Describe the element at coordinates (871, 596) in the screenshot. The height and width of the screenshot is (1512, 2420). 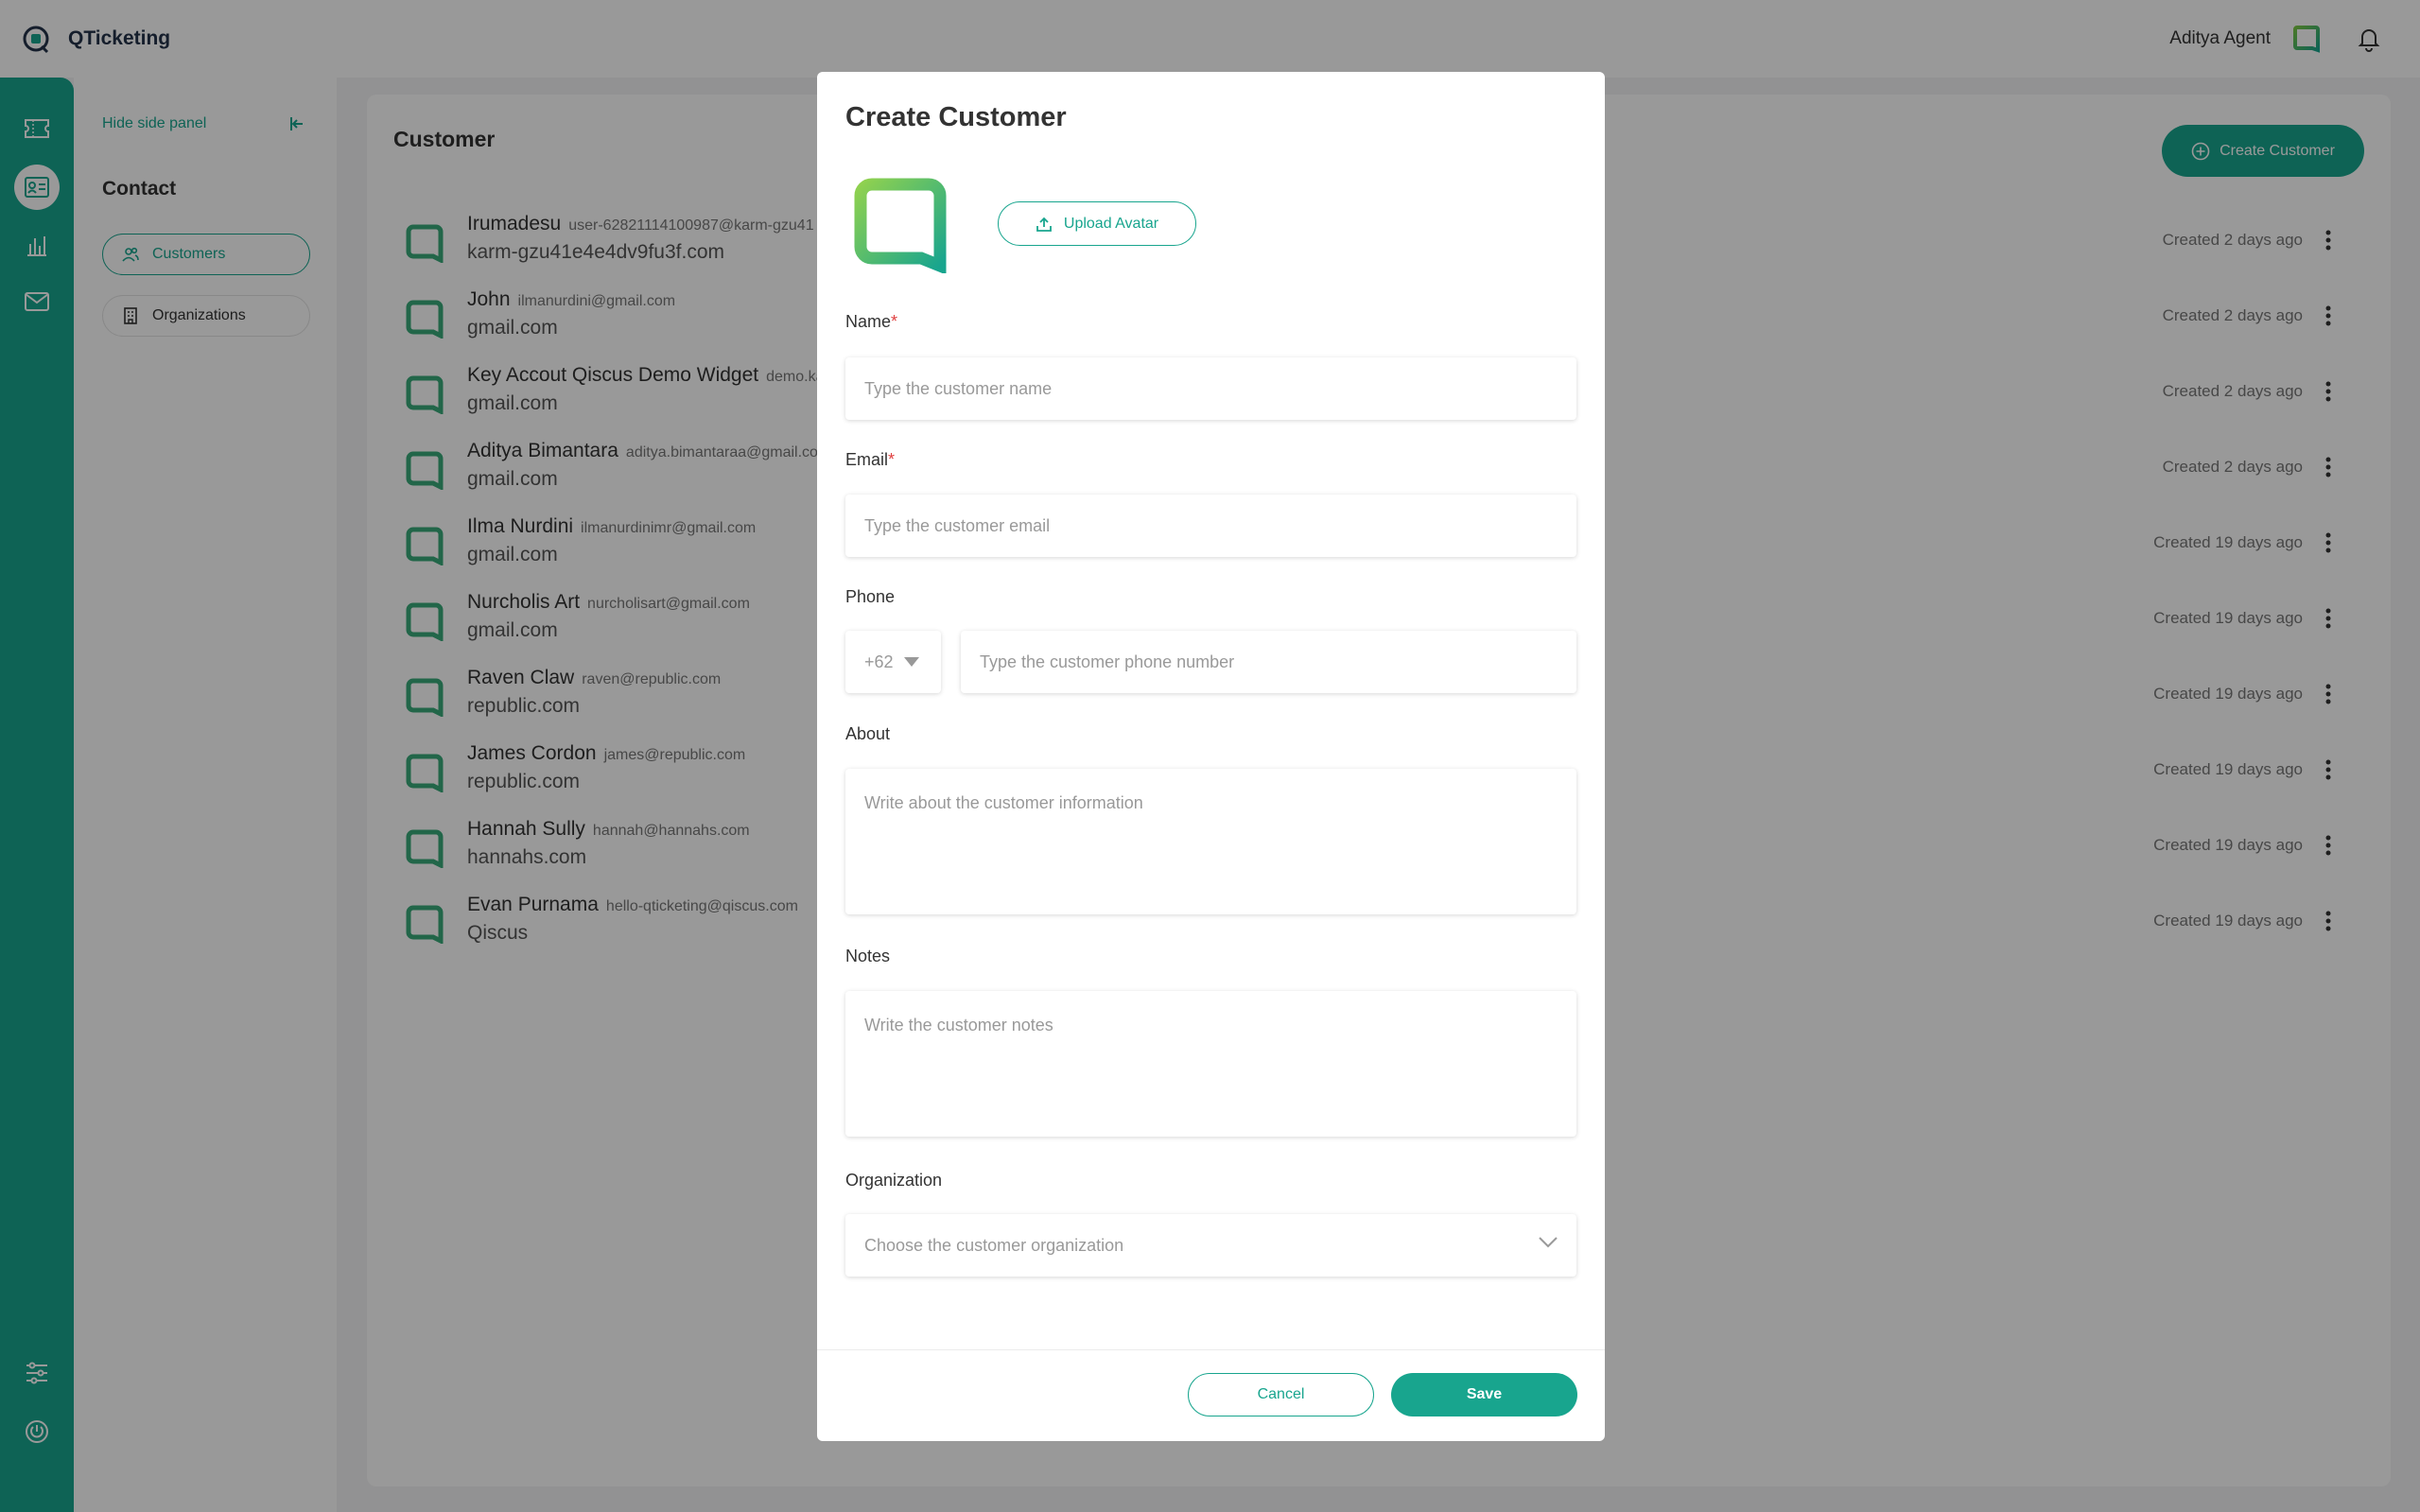
I see `phone-label: Phone` at that location.